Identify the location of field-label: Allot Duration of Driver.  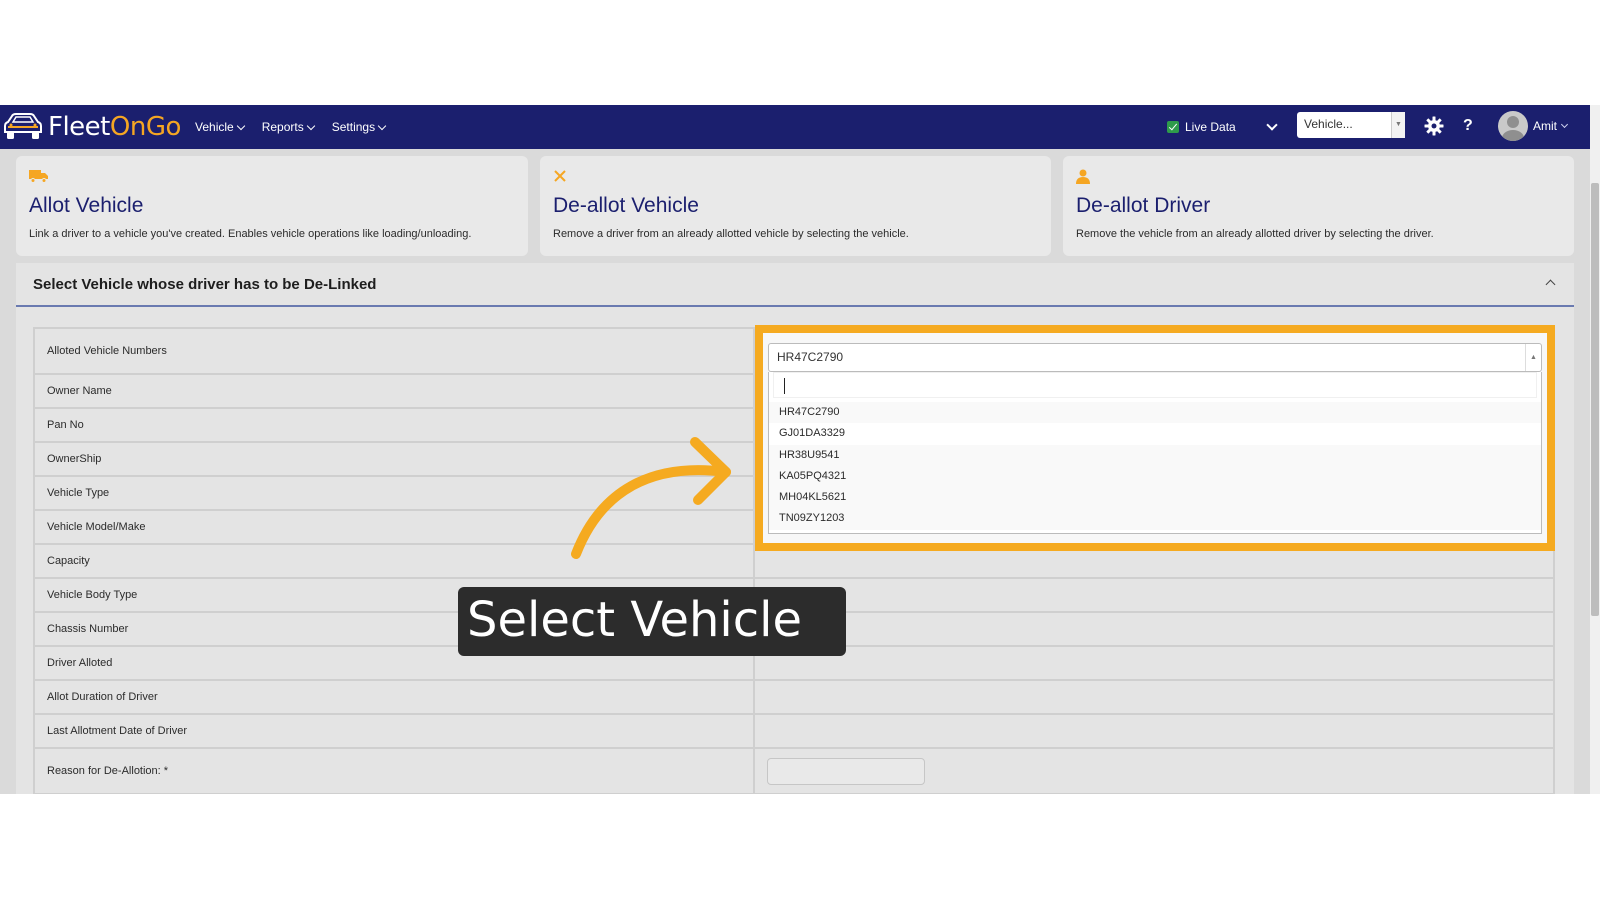
(394, 697).